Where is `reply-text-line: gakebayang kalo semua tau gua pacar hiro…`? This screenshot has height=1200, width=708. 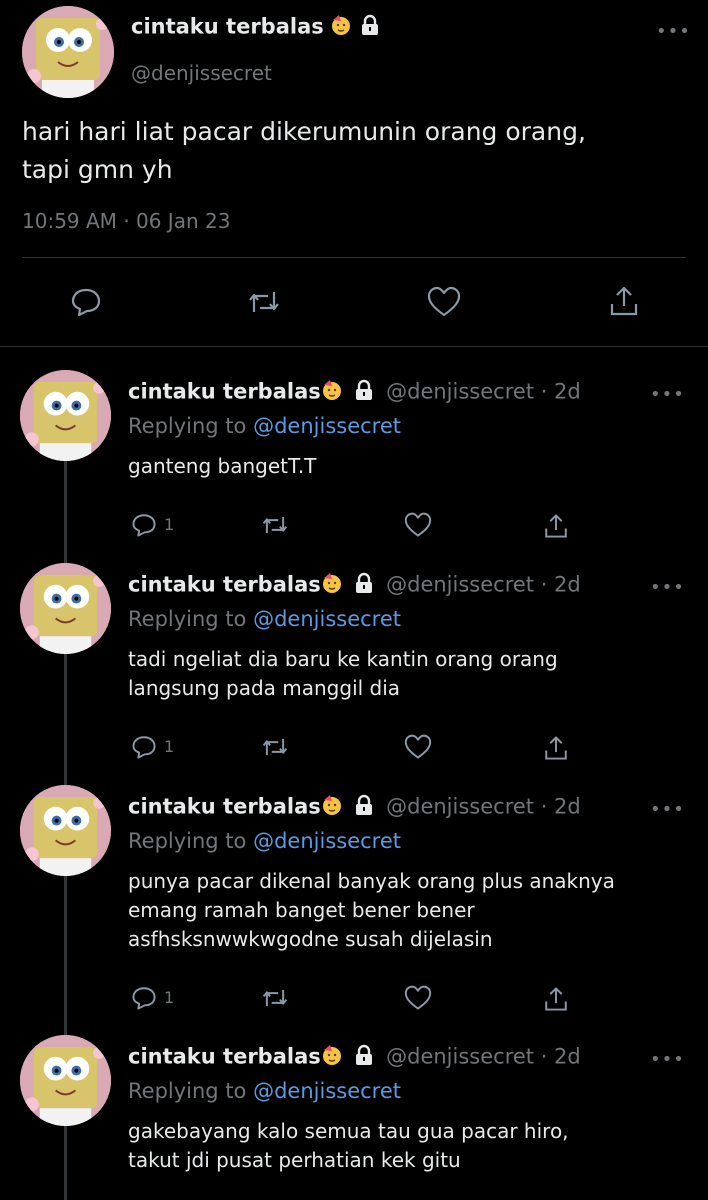
reply-text-line: gakebayang kalo semua tau gua pacar hiro… is located at coordinates (348, 1131).